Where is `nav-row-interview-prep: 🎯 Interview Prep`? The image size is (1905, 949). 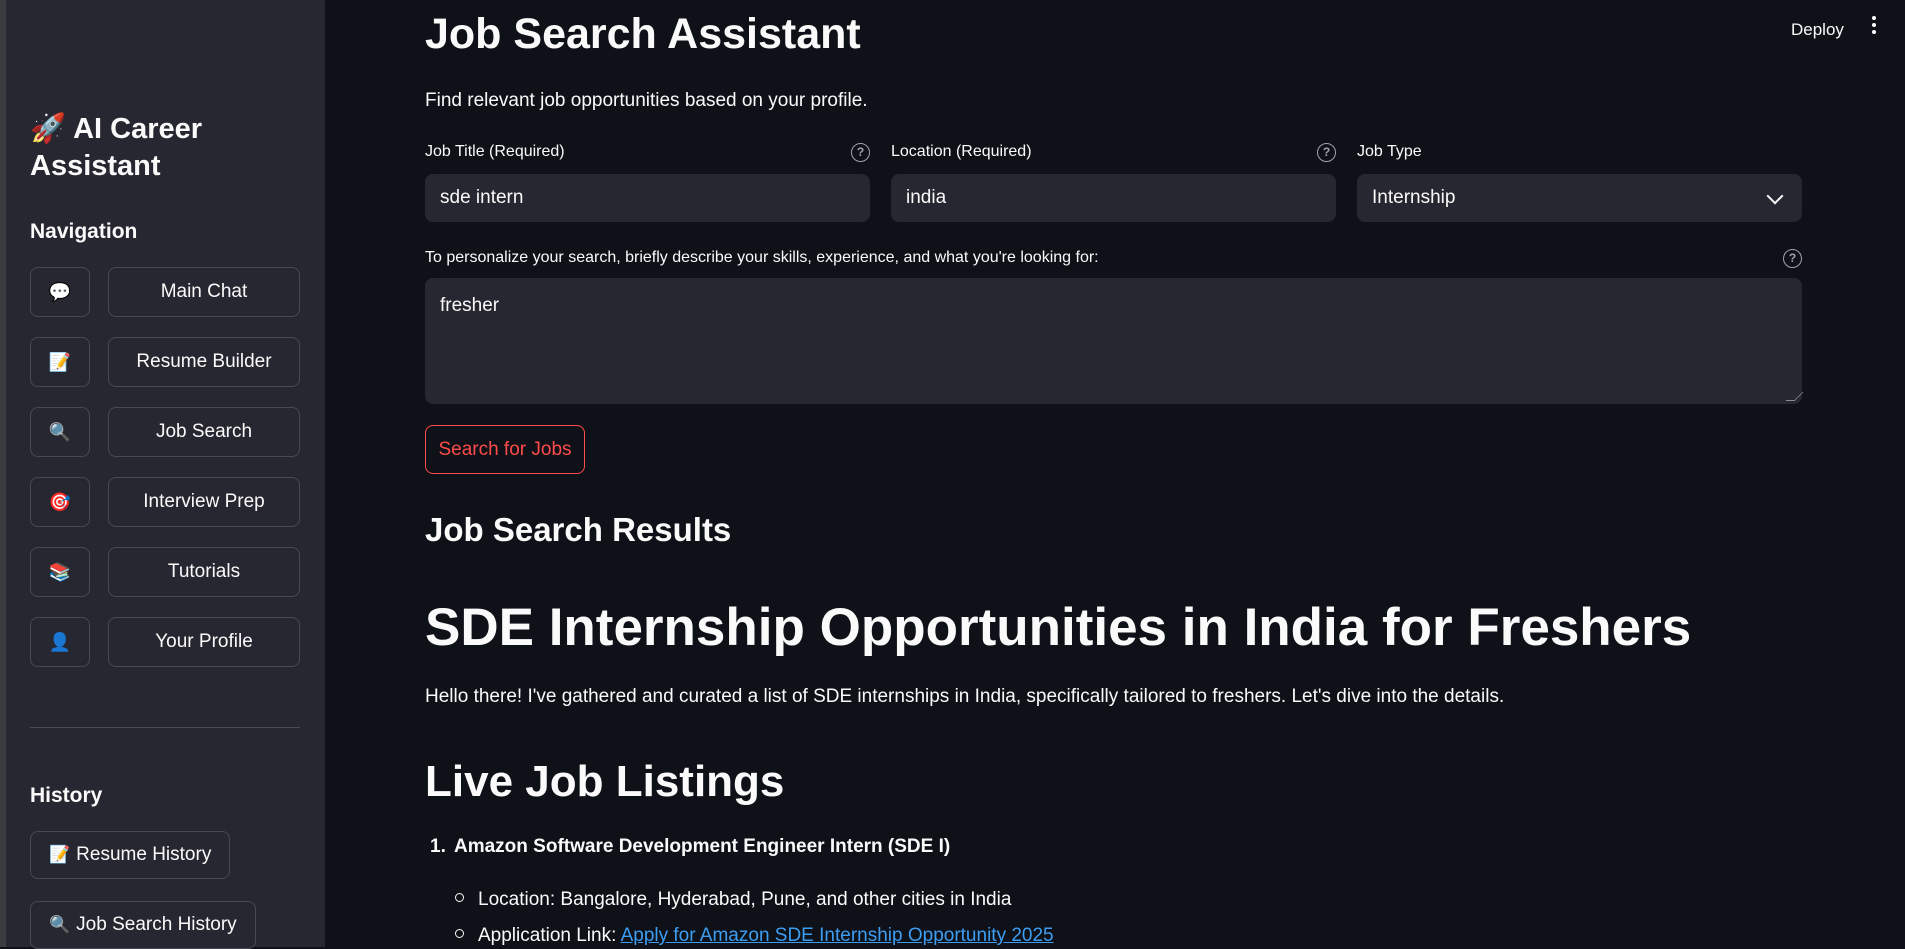
nav-row-interview-prep: 🎯 Interview Prep is located at coordinates (165, 502).